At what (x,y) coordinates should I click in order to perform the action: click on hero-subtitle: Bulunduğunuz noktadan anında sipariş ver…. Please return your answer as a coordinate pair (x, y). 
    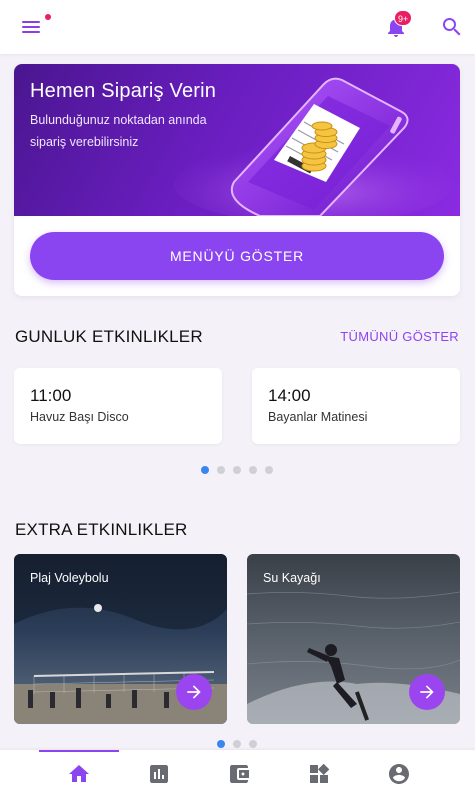
    Looking at the image, I should click on (118, 131).